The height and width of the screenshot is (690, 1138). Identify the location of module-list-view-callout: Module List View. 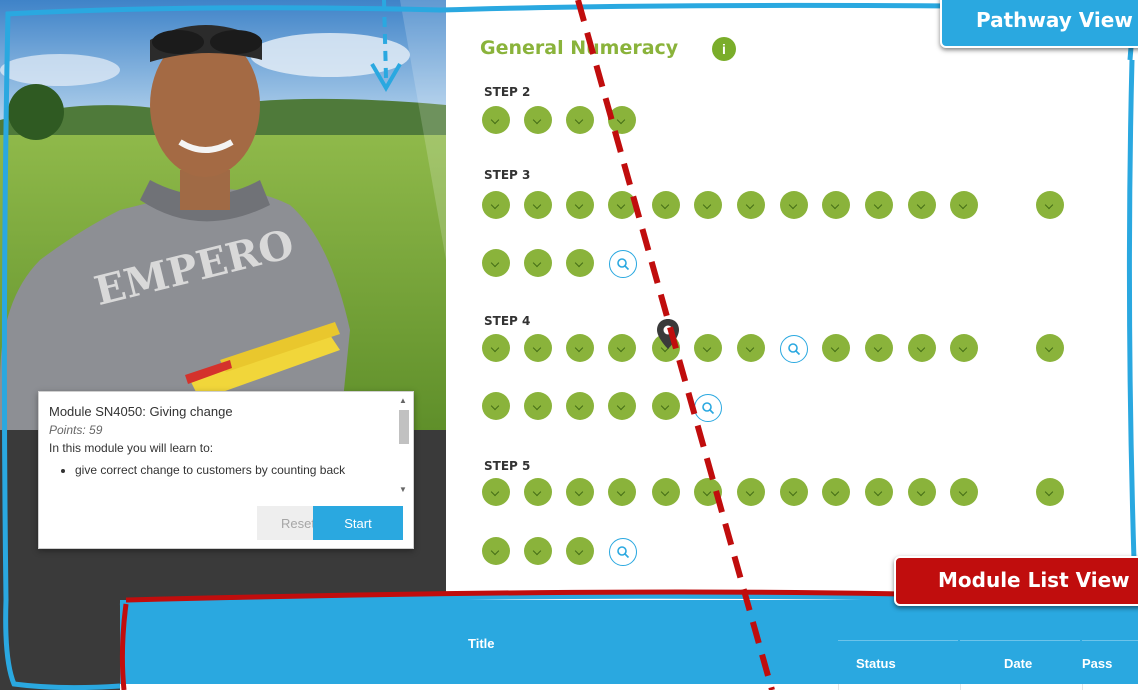
(1016, 581).